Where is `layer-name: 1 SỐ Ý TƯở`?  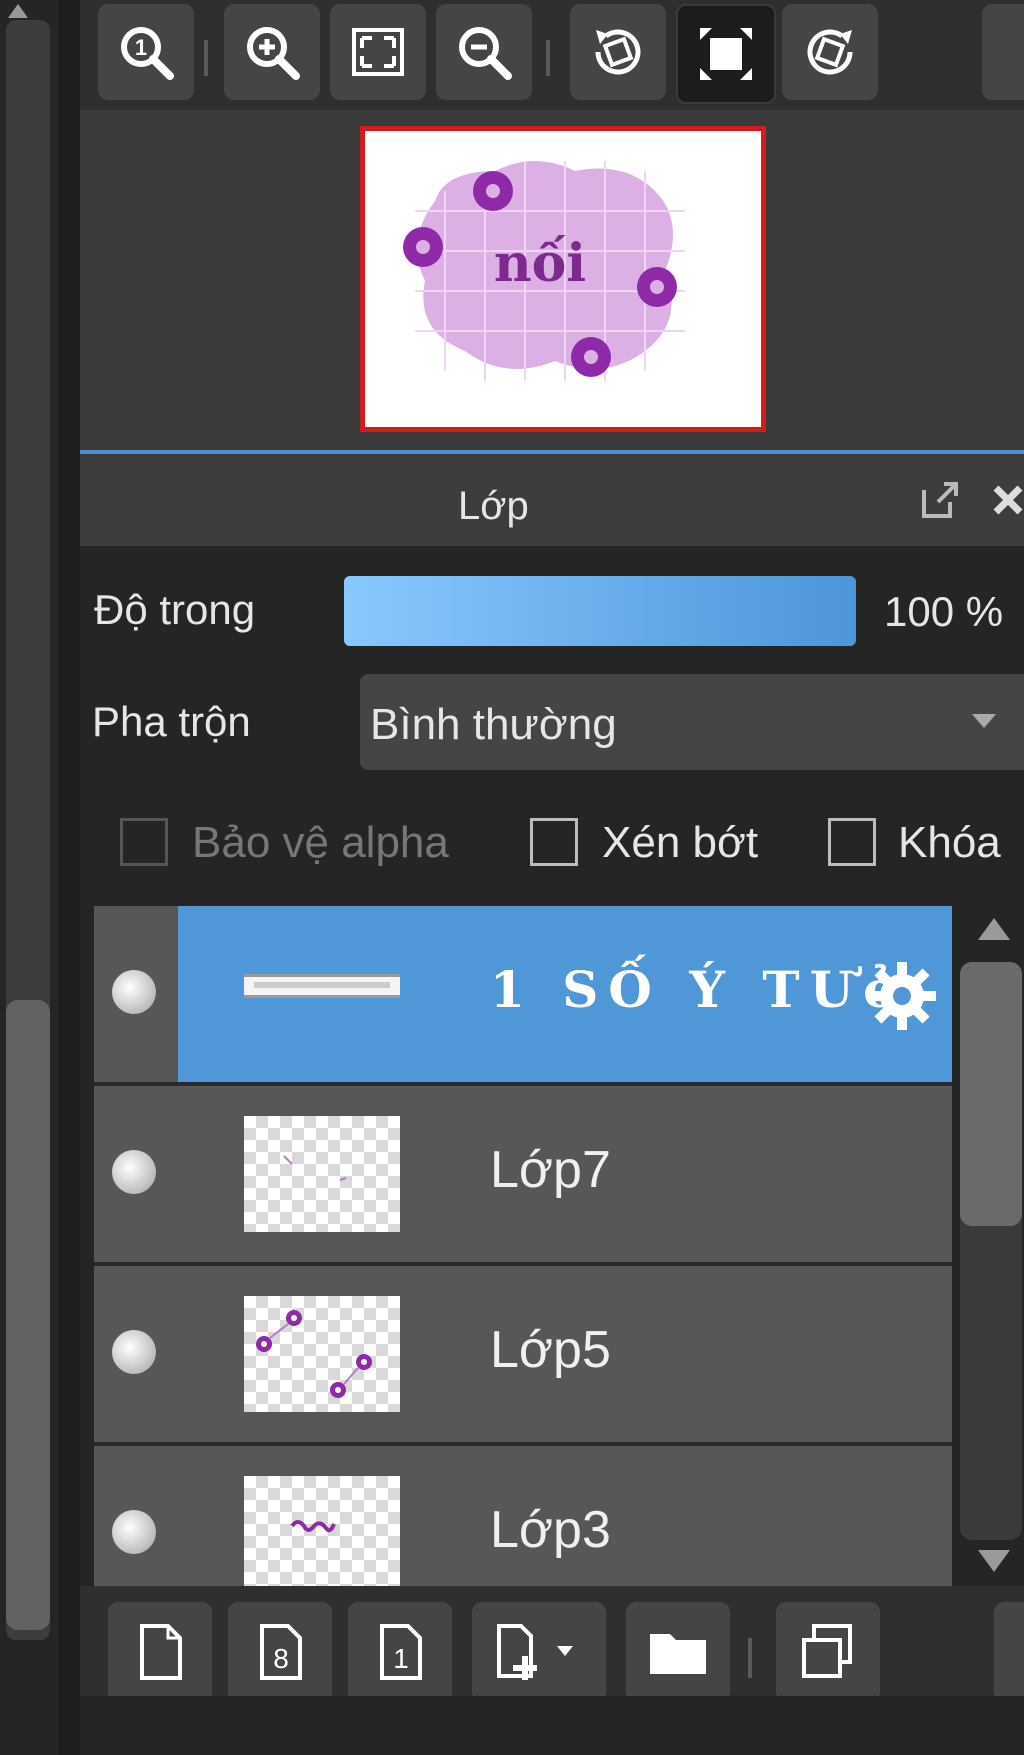 layer-name: 1 SỐ Ý TƯở is located at coordinates (698, 989).